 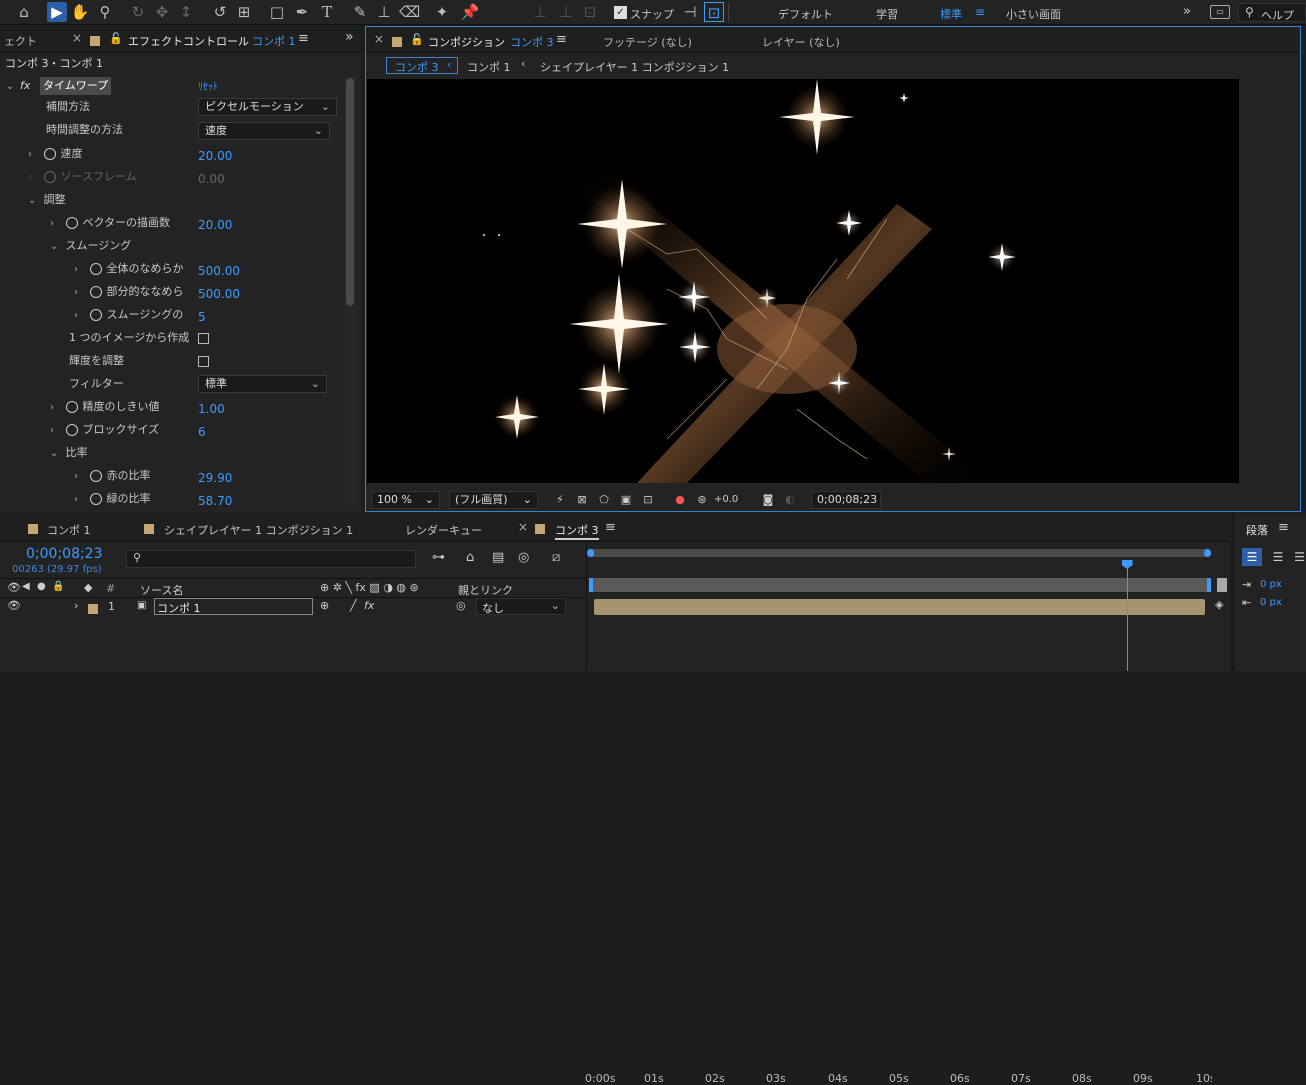 I want to click on eye-icon: 👁, so click(x=14, y=587).